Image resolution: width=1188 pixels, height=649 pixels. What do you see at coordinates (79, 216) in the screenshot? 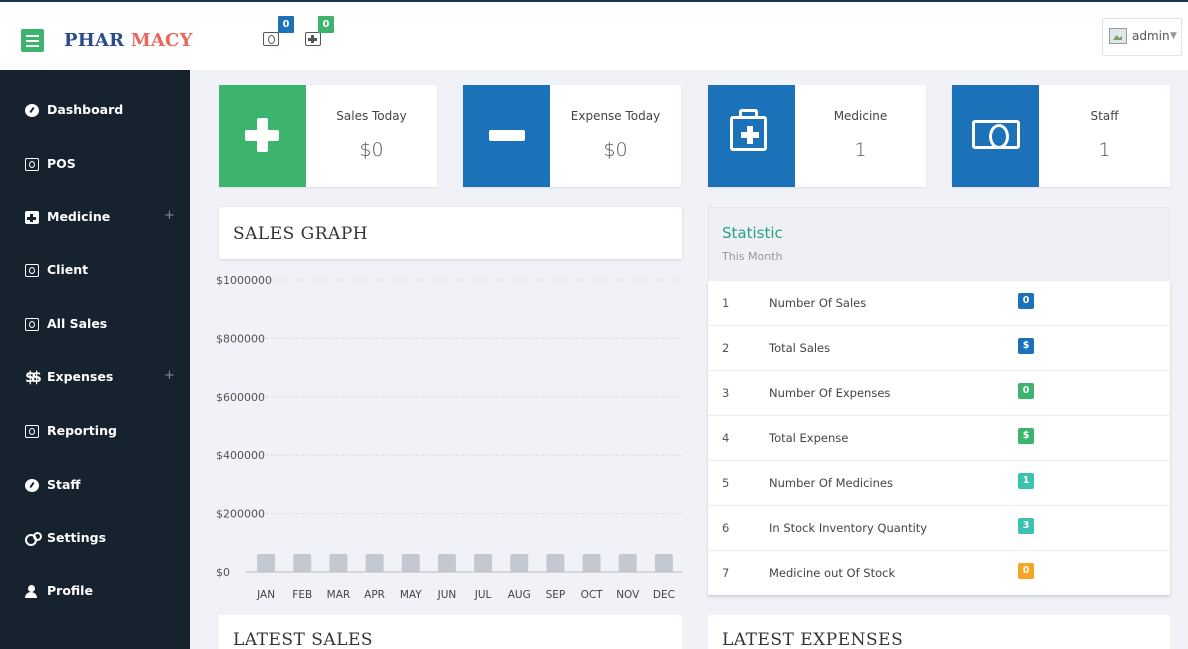
I see `sidebar-item-label: Medicine` at bounding box center [79, 216].